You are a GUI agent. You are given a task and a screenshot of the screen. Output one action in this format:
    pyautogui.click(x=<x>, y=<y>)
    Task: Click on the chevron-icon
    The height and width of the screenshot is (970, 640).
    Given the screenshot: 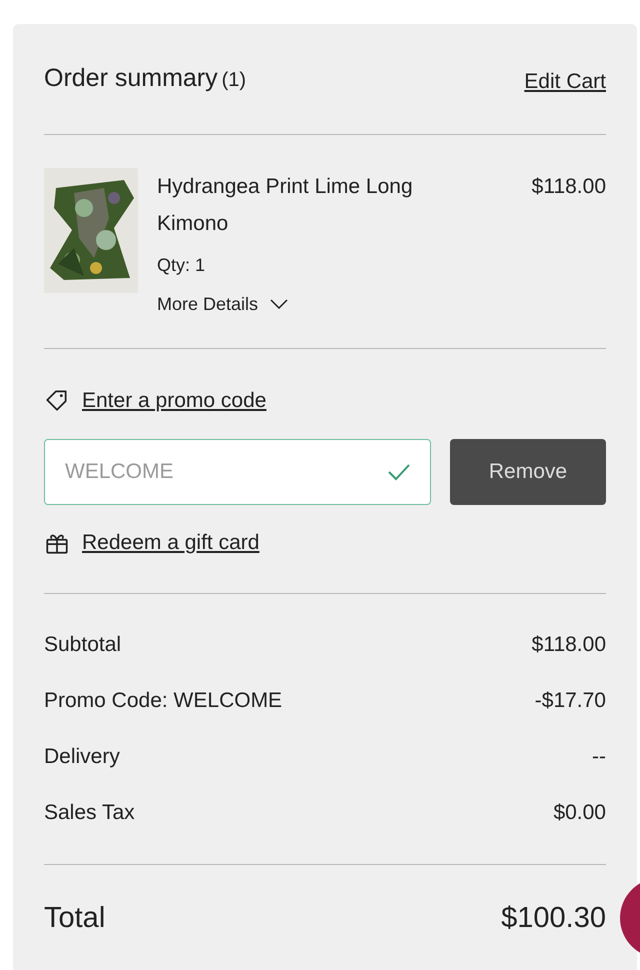 What is the action you would take?
    pyautogui.click(x=279, y=304)
    